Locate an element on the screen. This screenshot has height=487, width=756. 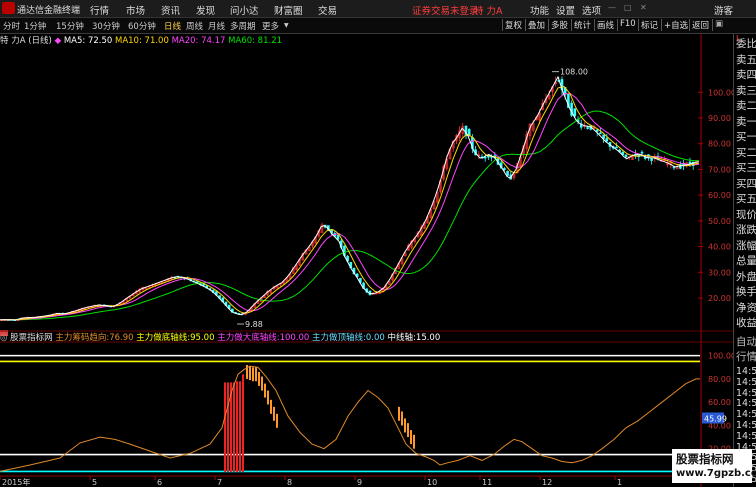
period-tab-day: 日线 is located at coordinates (172, 26).